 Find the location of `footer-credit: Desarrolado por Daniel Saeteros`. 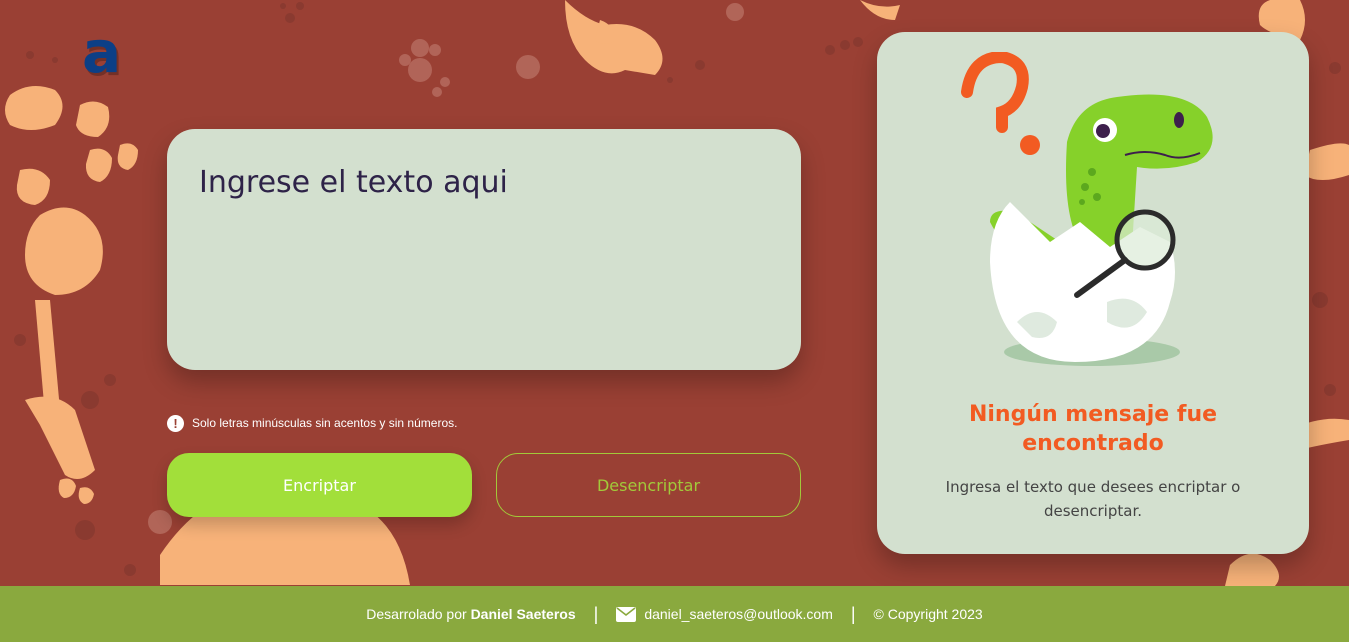

footer-credit: Desarrolado por Daniel Saeteros is located at coordinates (470, 614).